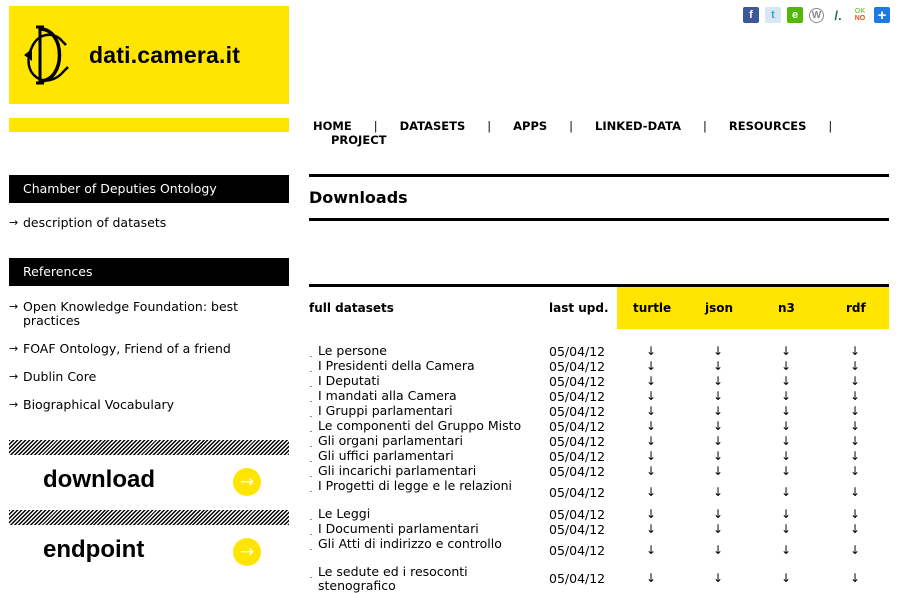 Image resolution: width=904 pixels, height=593 pixels. I want to click on site-logo: dati.camera.it, so click(149, 55).